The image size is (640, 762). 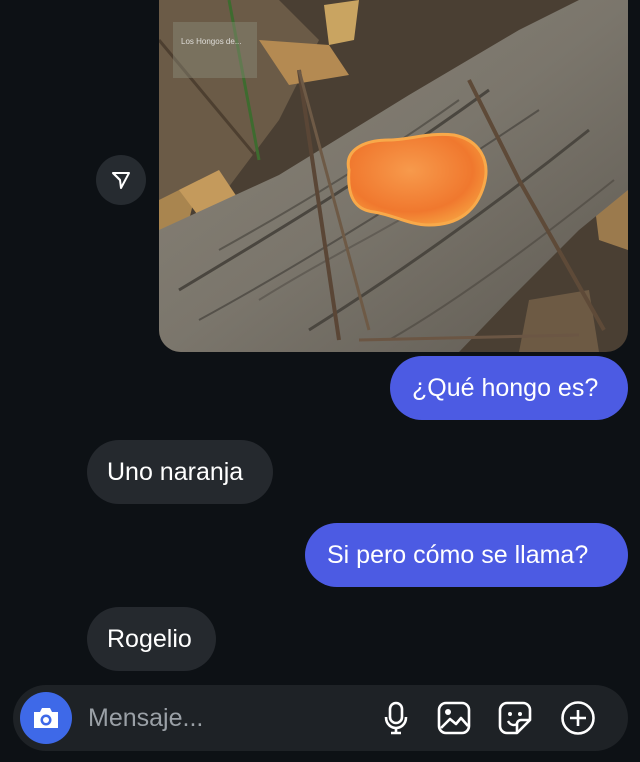 I want to click on share-button, so click(x=121, y=180).